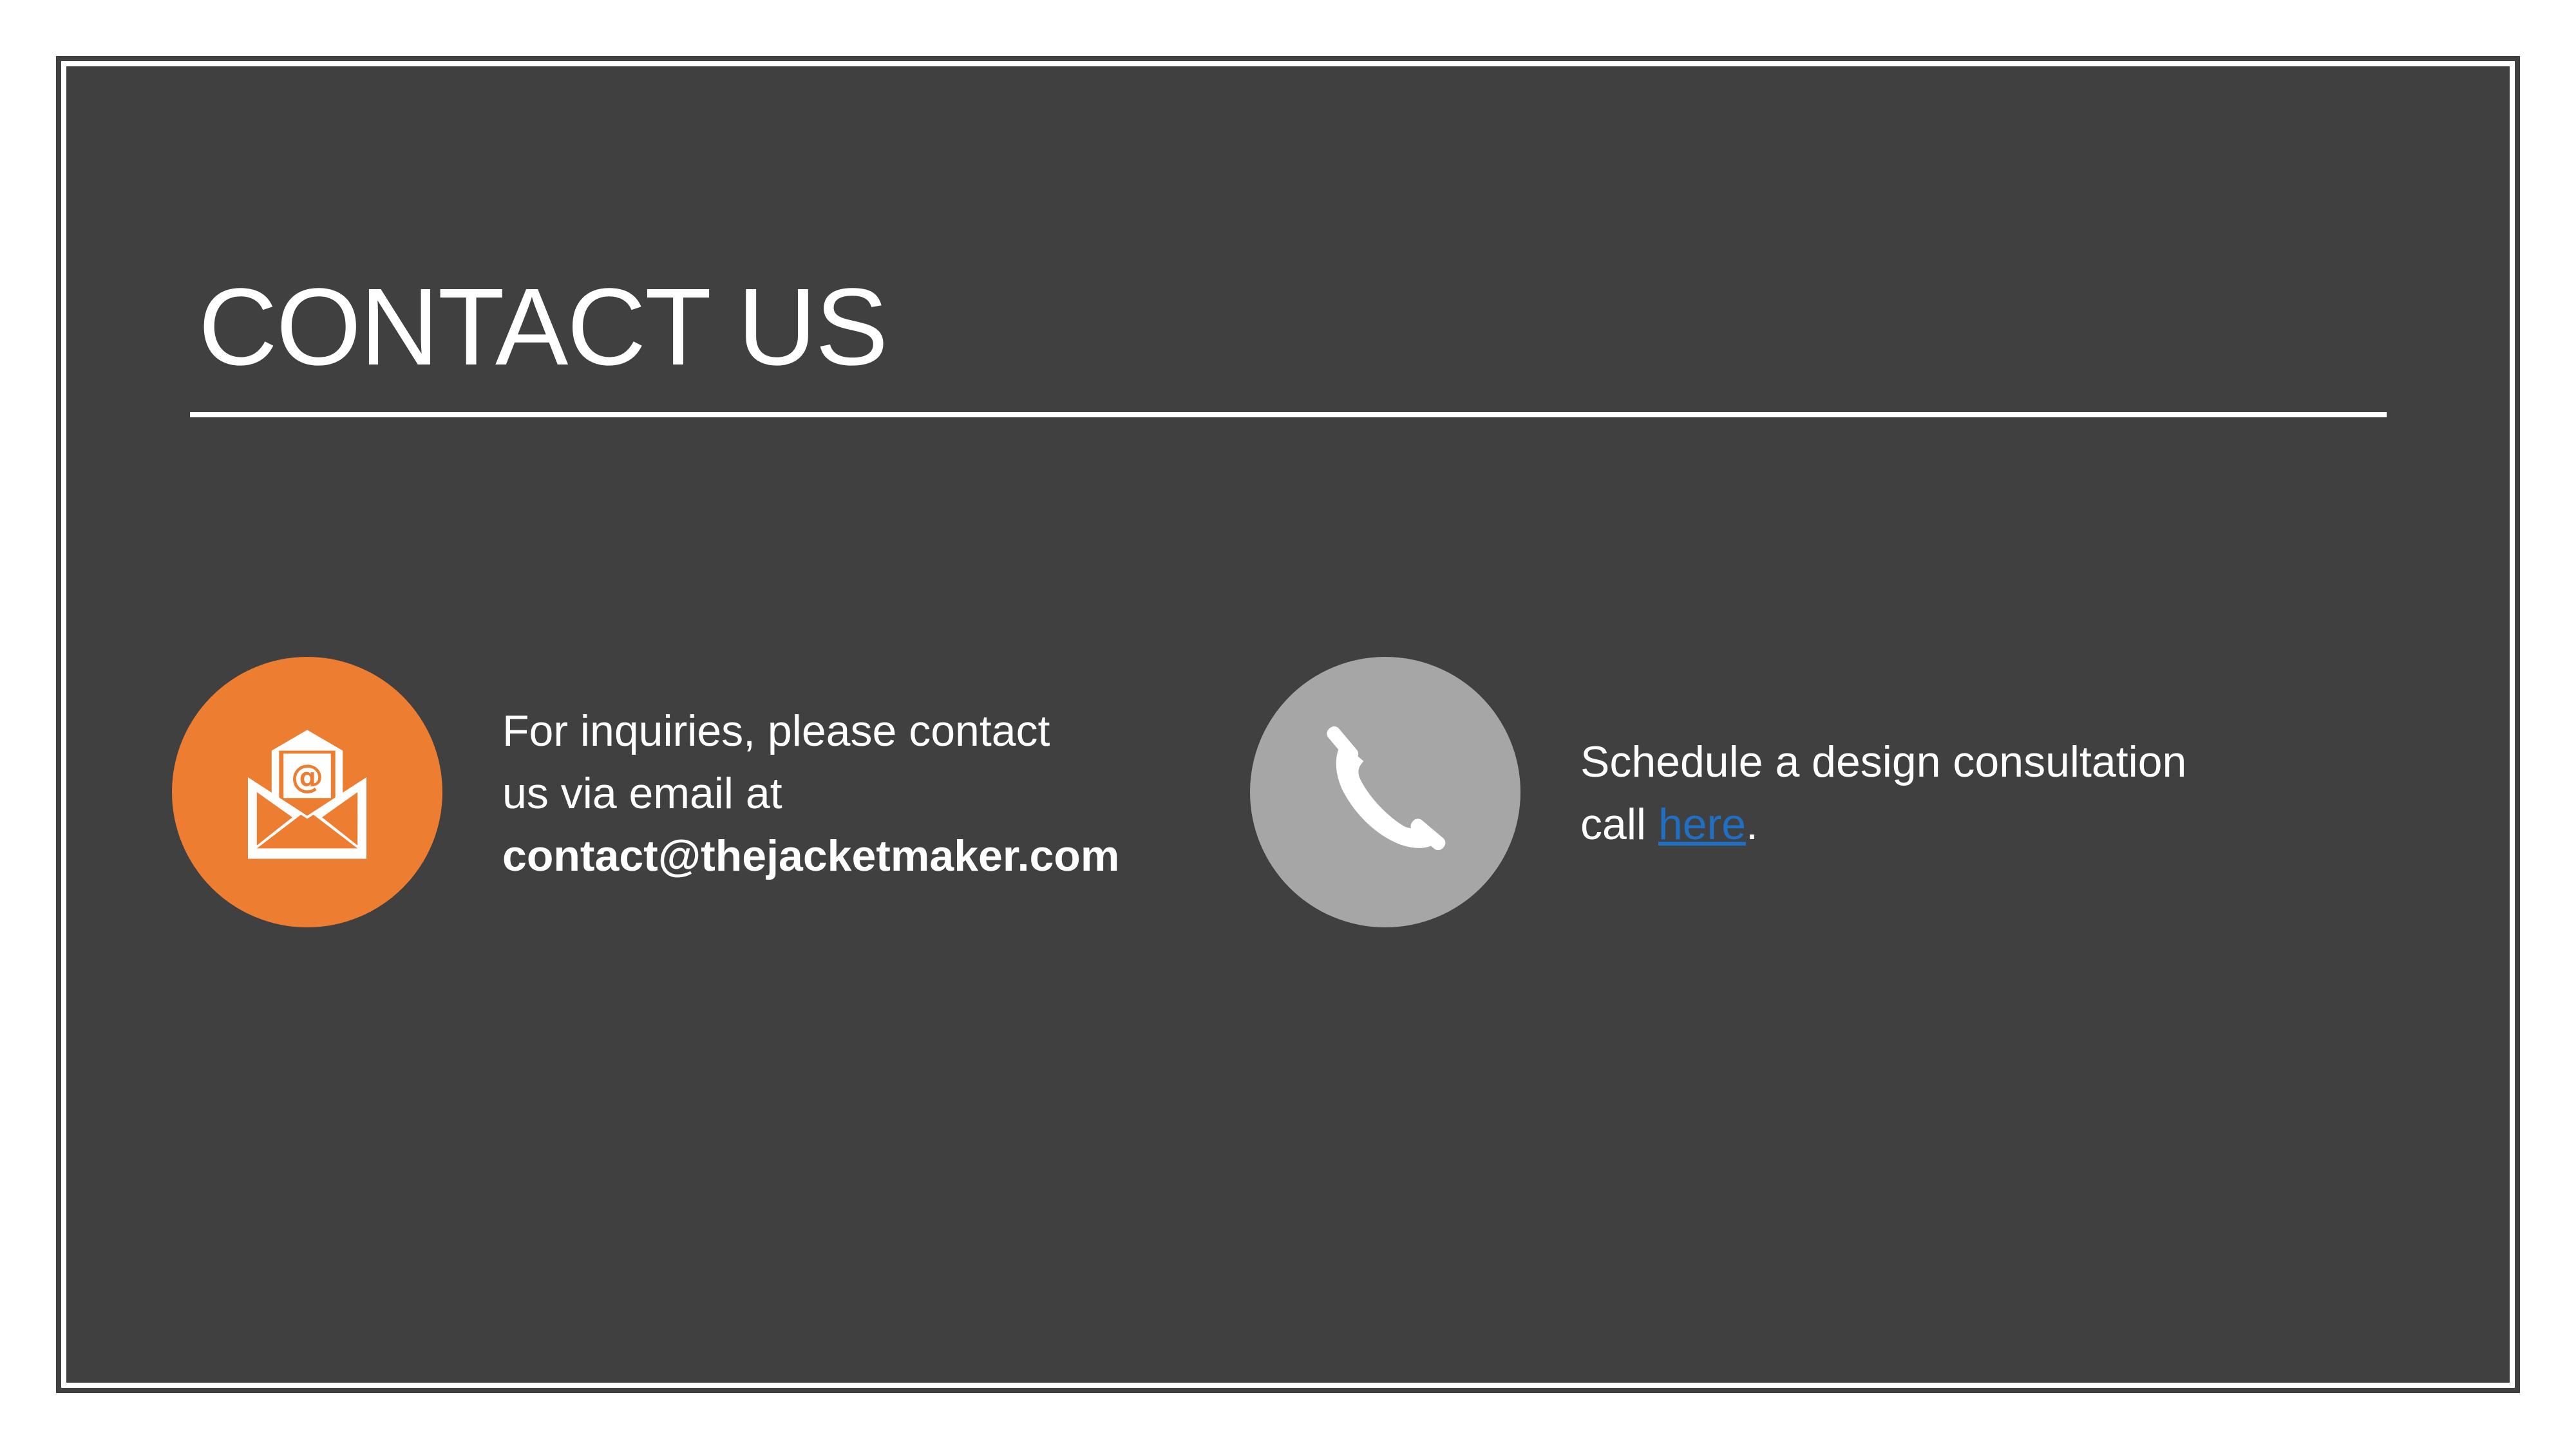 Image resolution: width=2576 pixels, height=1449 pixels. I want to click on email-address: contact@thejacketmaker.com, so click(856, 856).